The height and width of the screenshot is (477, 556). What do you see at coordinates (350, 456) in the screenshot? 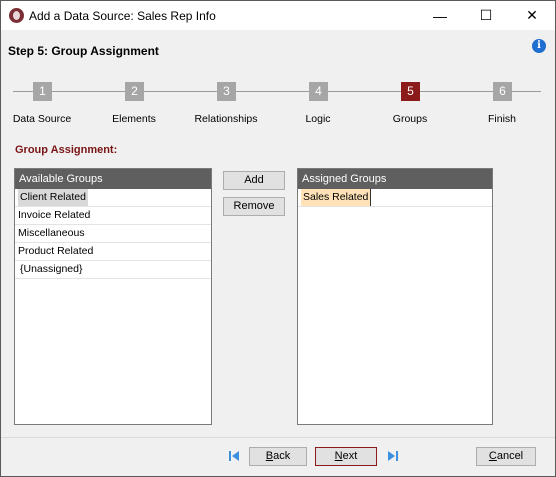
I see `next-button-label: ext` at bounding box center [350, 456].